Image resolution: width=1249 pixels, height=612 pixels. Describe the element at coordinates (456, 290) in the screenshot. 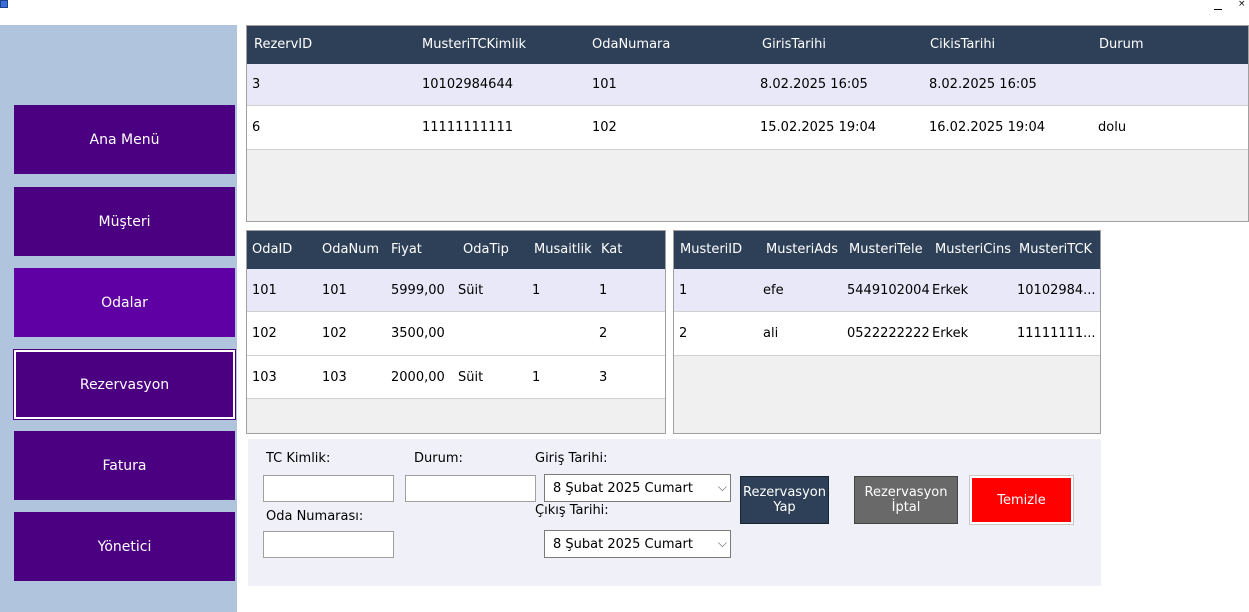

I see `table-row: 101 101 5999,00 Süit 1 1` at that location.